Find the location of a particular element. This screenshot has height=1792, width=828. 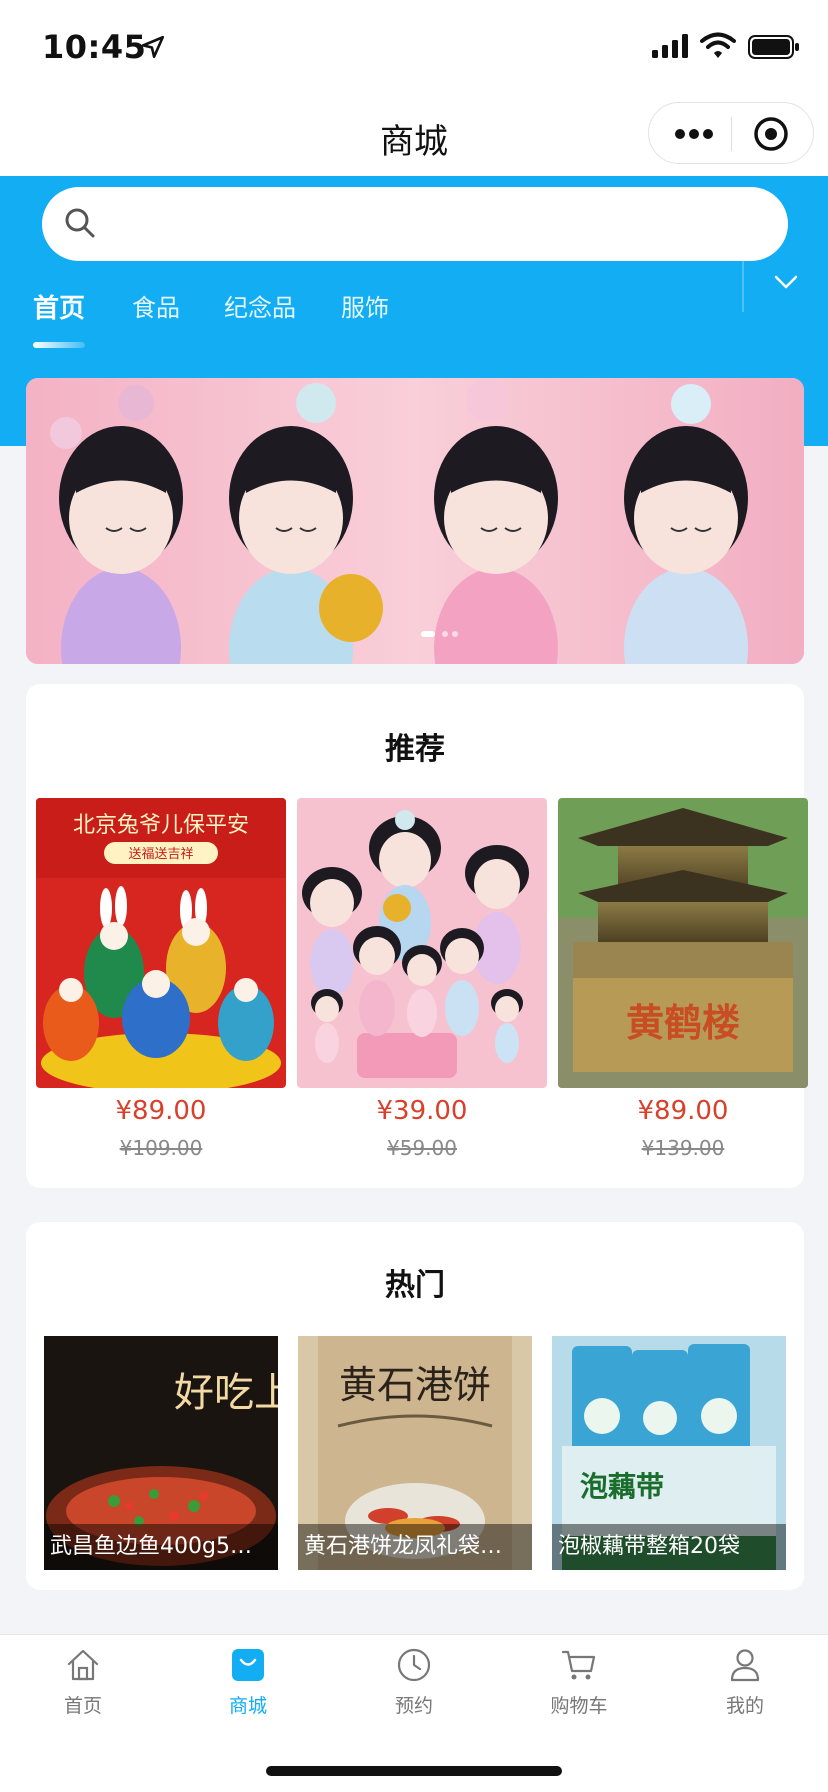

image-text-slogan: 好吃上瘾 is located at coordinates (226, 1393).